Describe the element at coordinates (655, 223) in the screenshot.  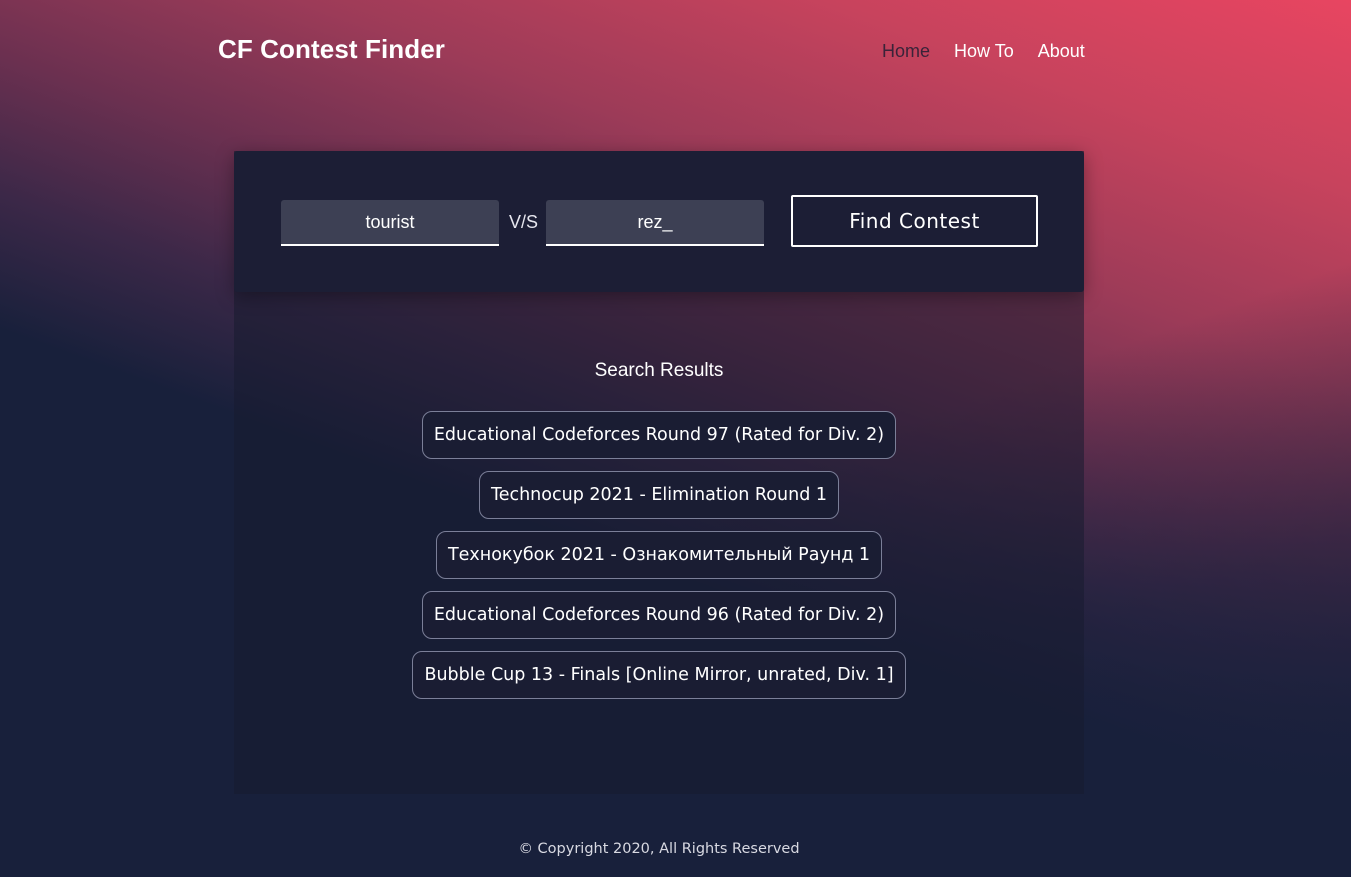
I see `handle-2-input` at that location.